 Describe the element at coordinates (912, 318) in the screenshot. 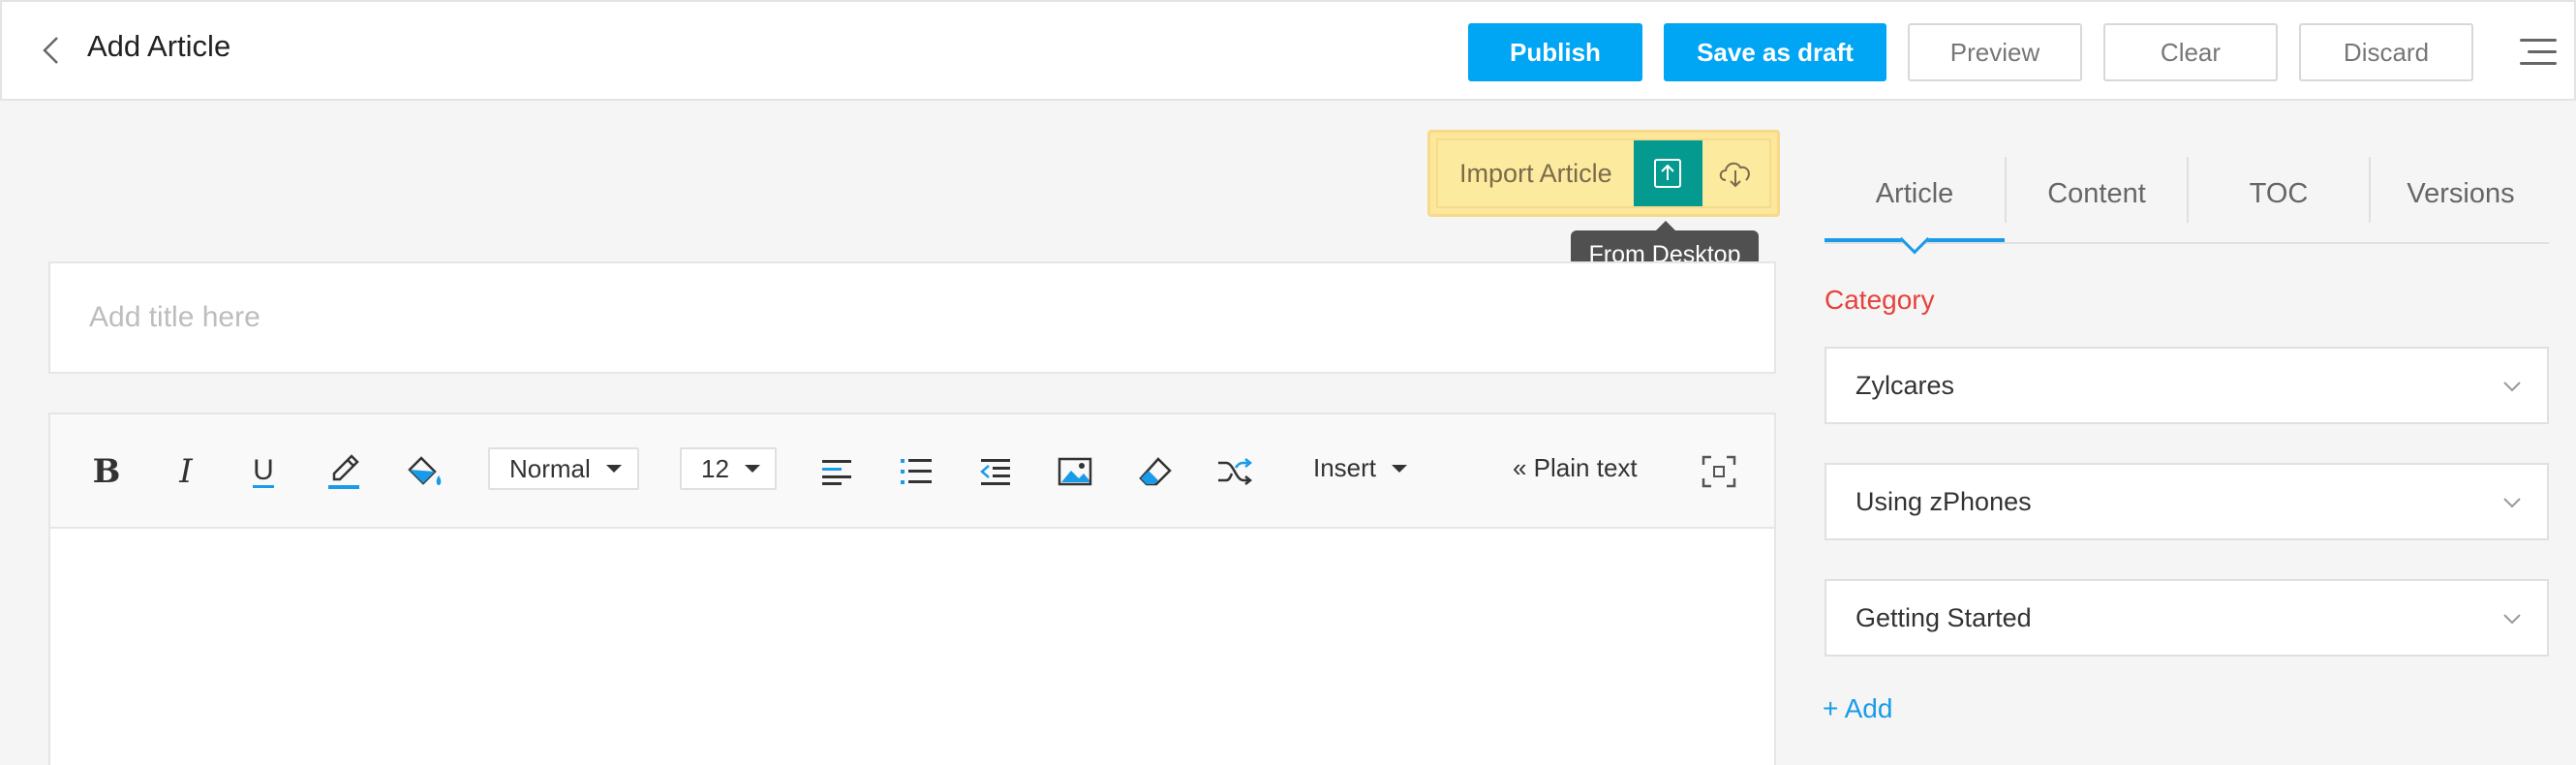

I see `article-title-input` at that location.